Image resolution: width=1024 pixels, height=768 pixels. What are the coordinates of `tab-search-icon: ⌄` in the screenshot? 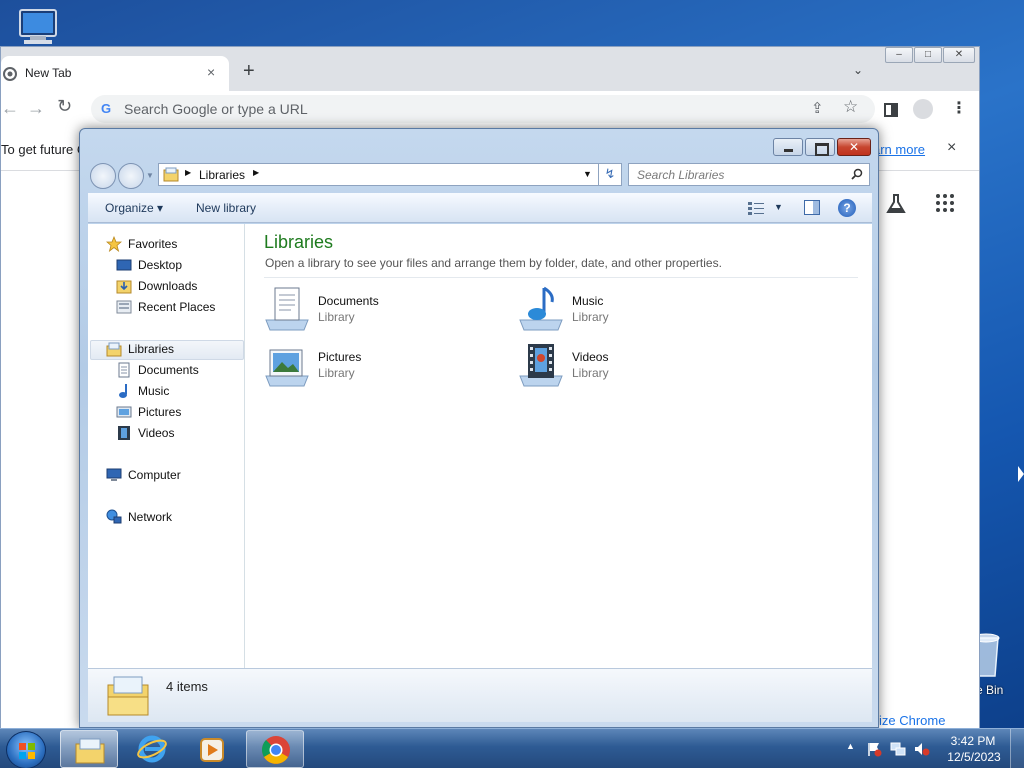 It's located at (858, 70).